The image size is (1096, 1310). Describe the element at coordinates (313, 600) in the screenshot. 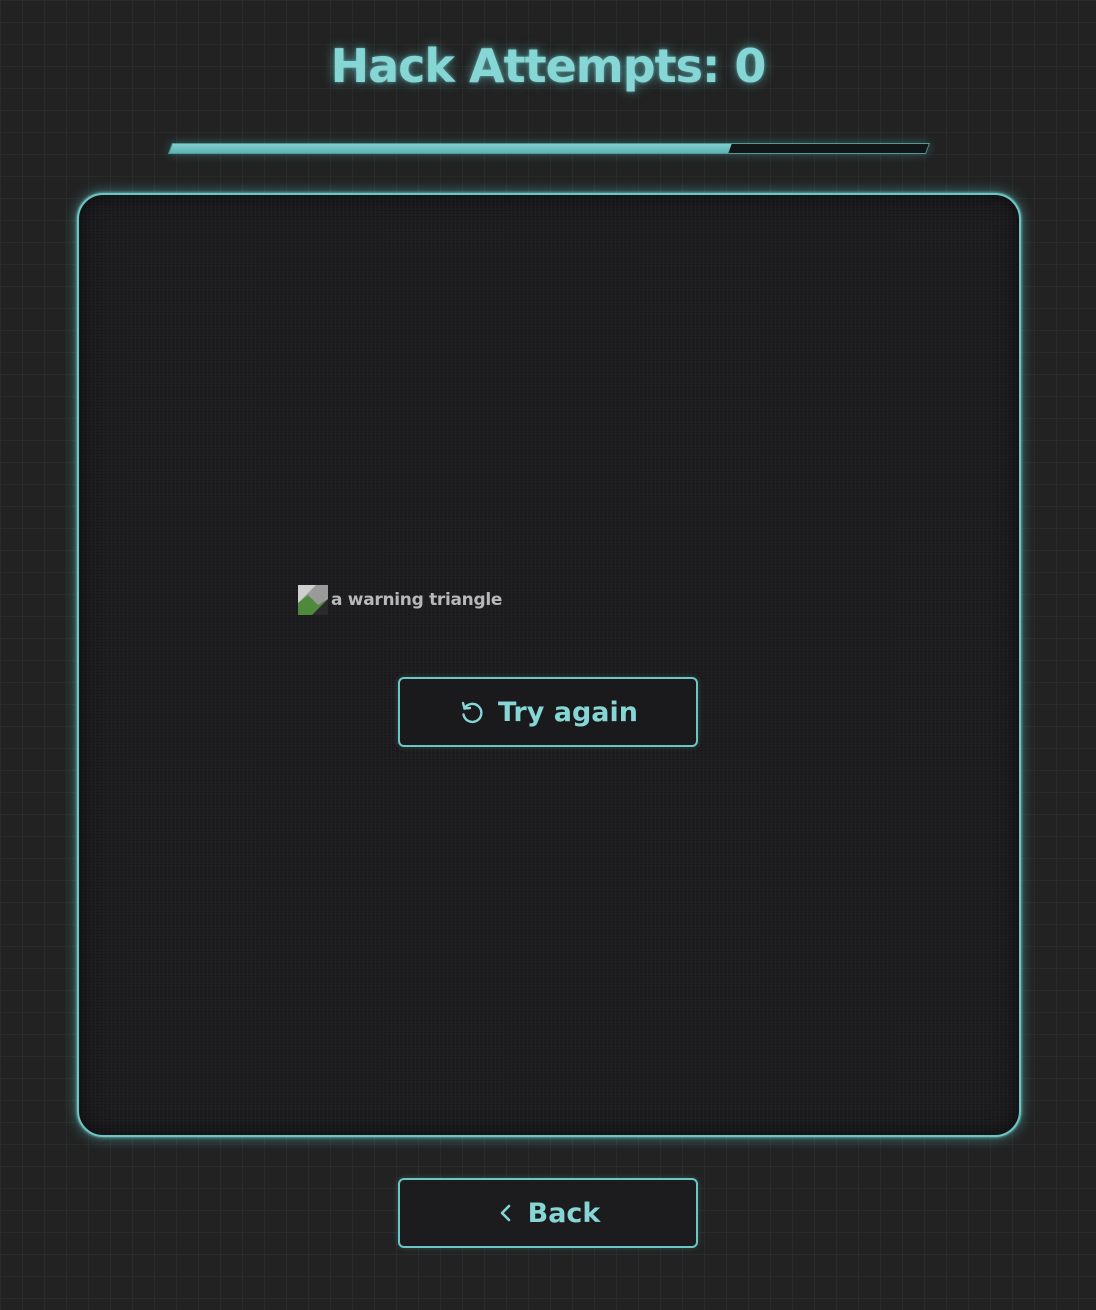

I see `broken-image-icon` at that location.